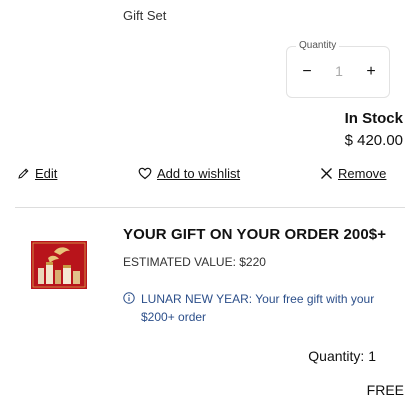  I want to click on item-price: $ 420.00, so click(373, 140).